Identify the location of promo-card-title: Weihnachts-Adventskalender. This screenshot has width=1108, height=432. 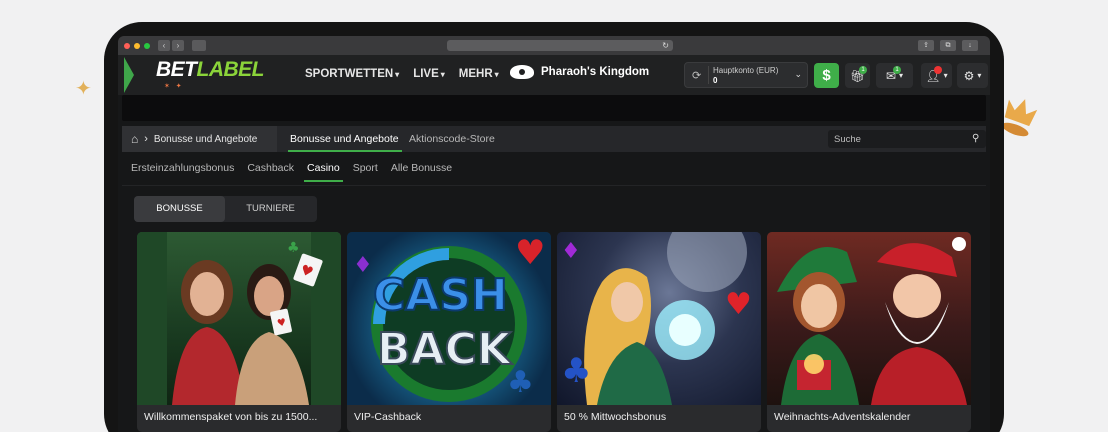
(842, 417).